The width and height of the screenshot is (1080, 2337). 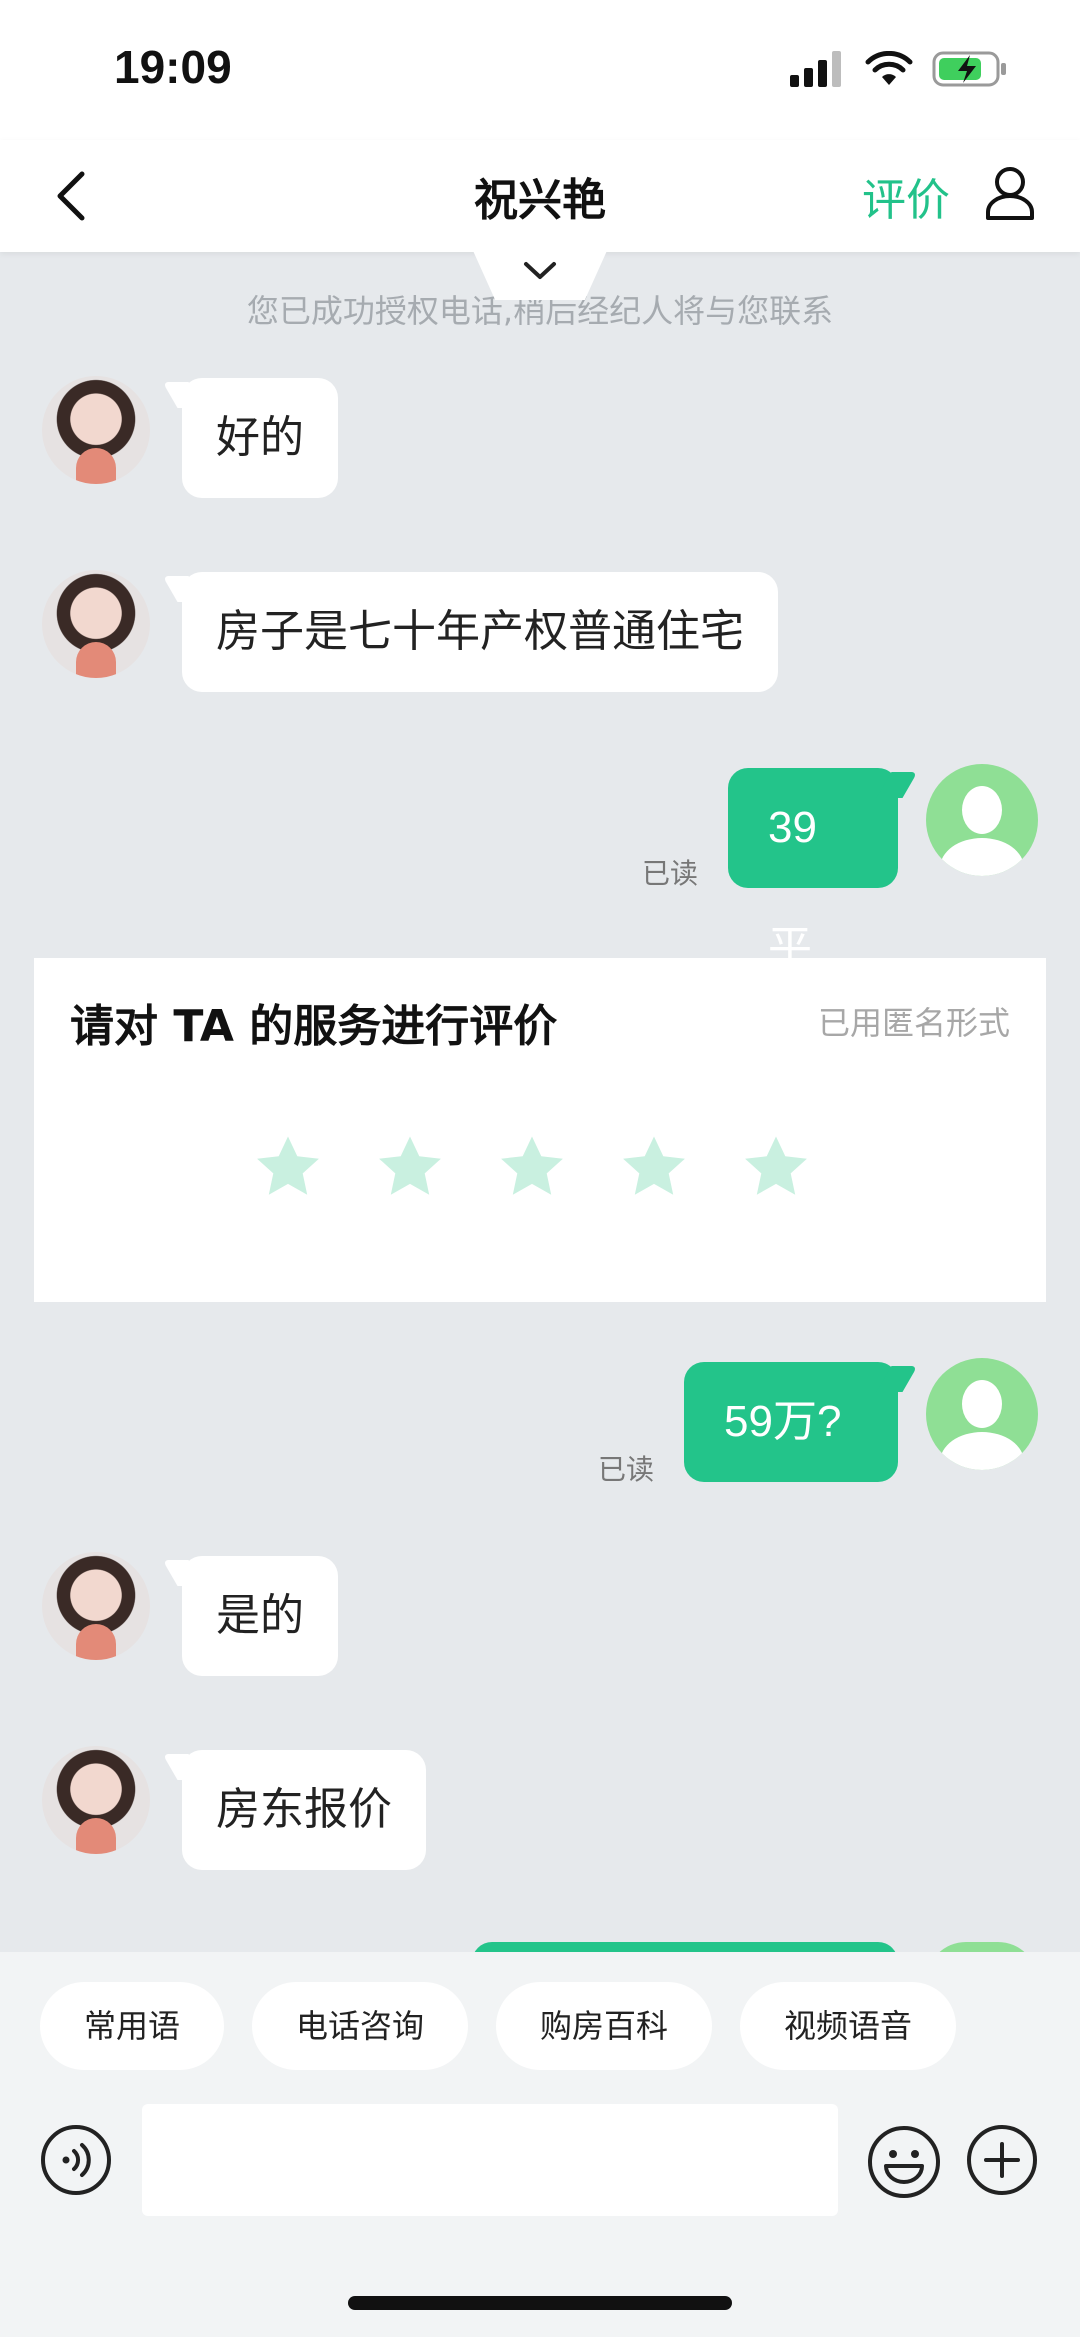 What do you see at coordinates (1002, 2160) in the screenshot?
I see `plus-icon` at bounding box center [1002, 2160].